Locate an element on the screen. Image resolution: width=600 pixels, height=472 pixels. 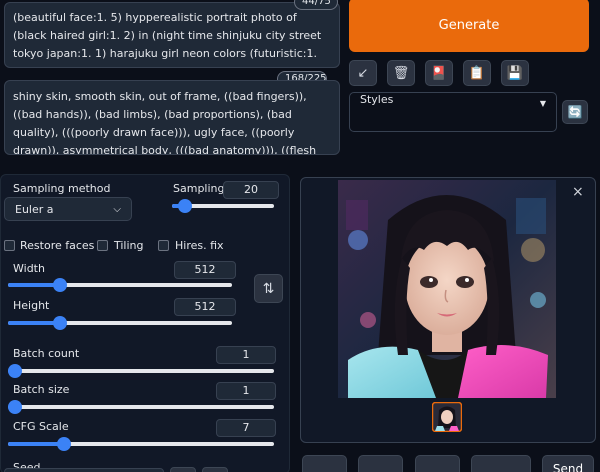
batch-size-label: Batch size is located at coordinates (41, 389).